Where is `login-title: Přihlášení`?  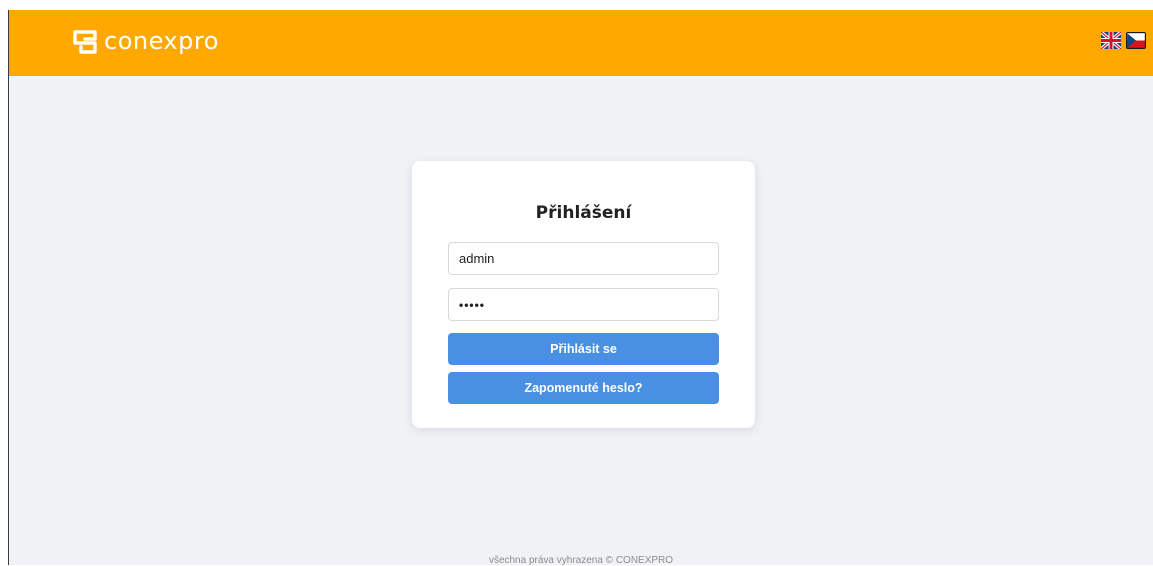 login-title: Přihlášení is located at coordinates (583, 213).